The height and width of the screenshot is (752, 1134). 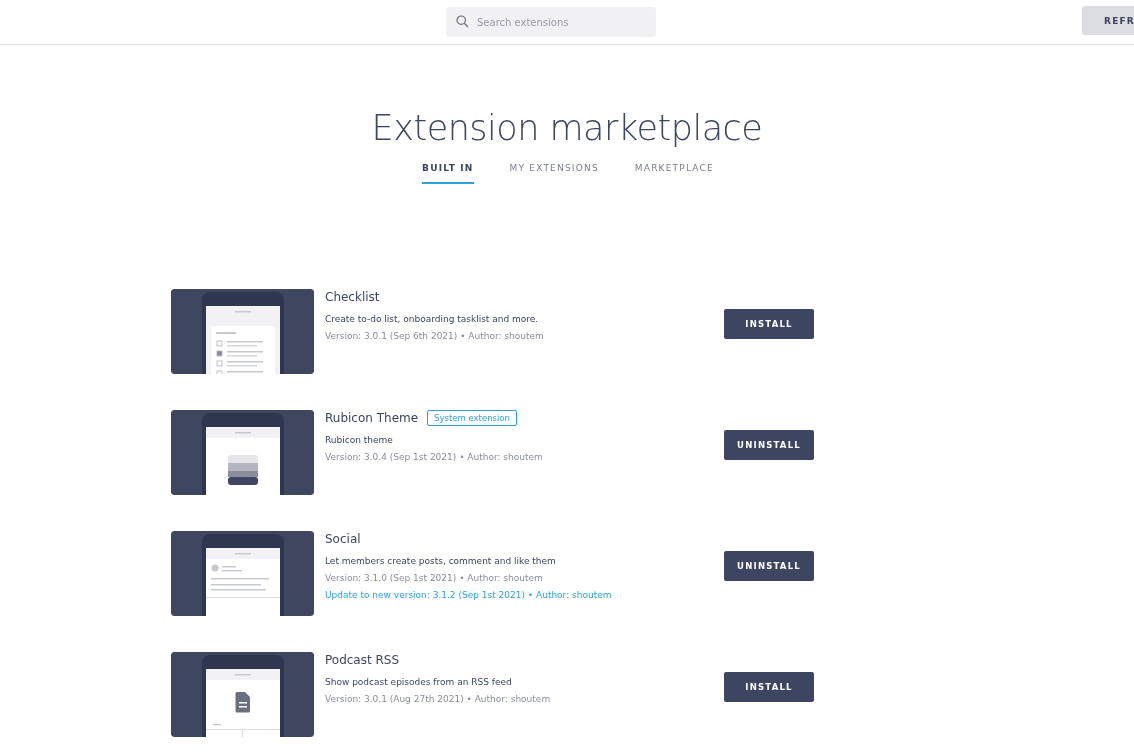 What do you see at coordinates (551, 22) in the screenshot?
I see `search-field: Search extensions` at bounding box center [551, 22].